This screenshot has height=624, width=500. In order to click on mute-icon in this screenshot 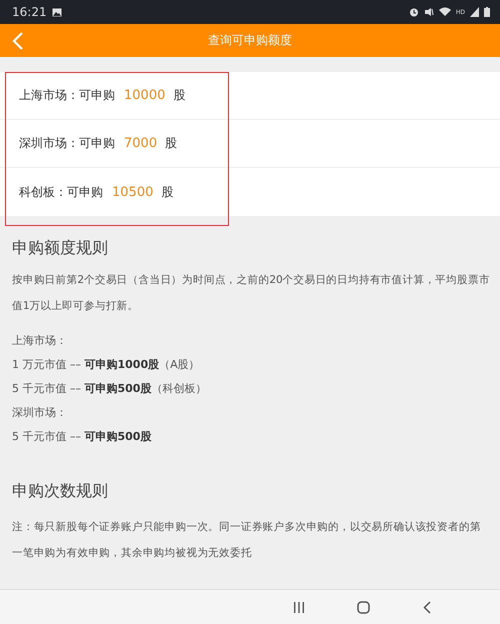, I will do `click(429, 12)`.